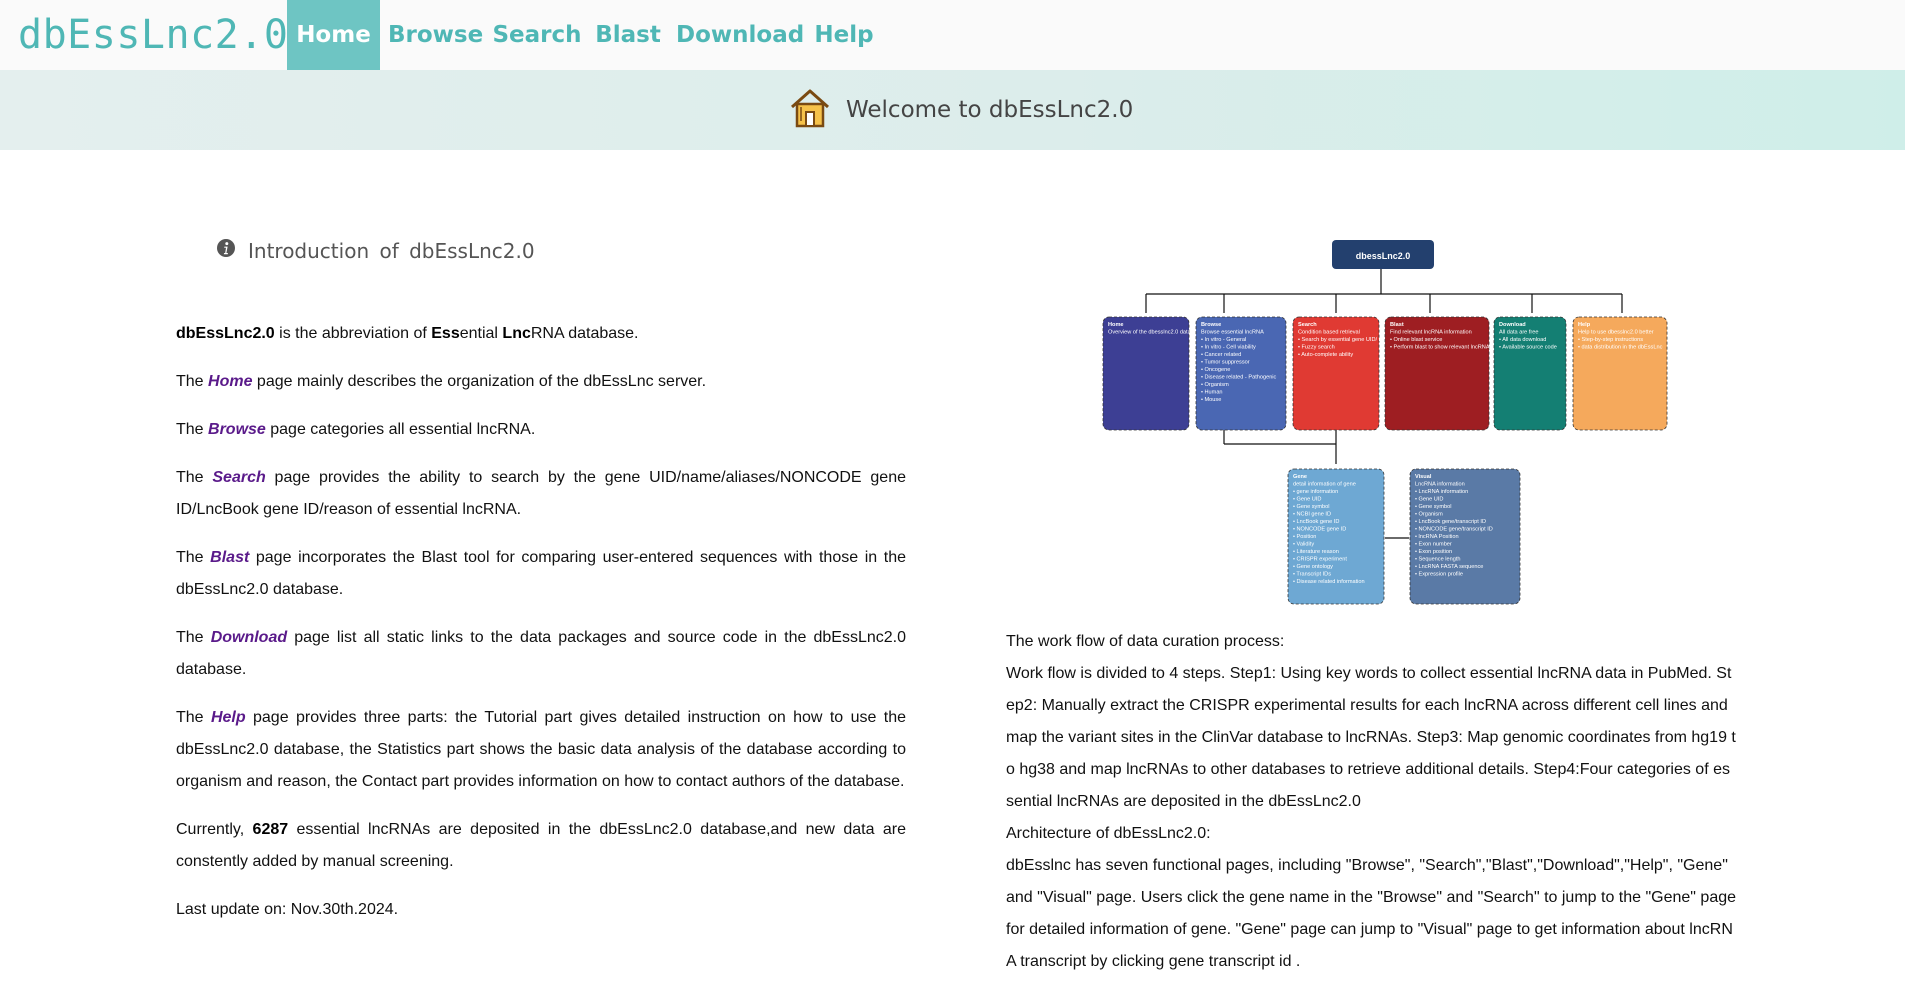 This screenshot has height=1008, width=1905. What do you see at coordinates (1316, 348) in the screenshot?
I see `diagram-box-text: • Fuzzy search` at bounding box center [1316, 348].